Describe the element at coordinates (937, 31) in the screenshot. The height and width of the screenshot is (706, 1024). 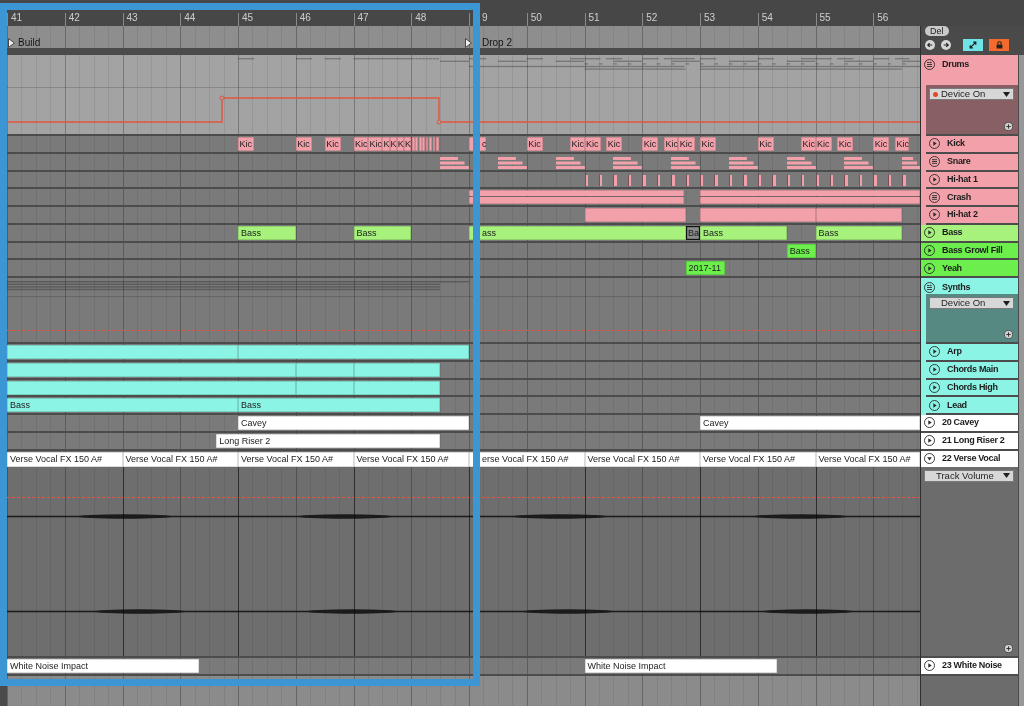
I see `delete-button: Del` at that location.